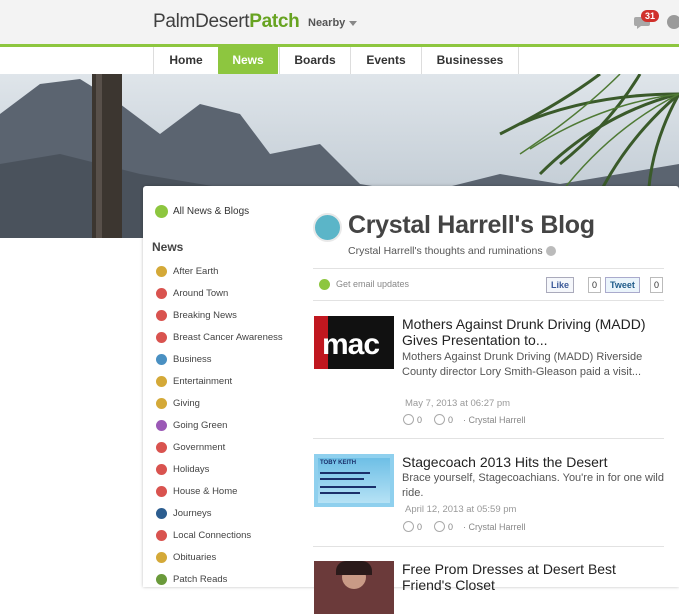 This screenshot has width=679, height=614. What do you see at coordinates (327, 227) in the screenshot?
I see `blog-icon` at bounding box center [327, 227].